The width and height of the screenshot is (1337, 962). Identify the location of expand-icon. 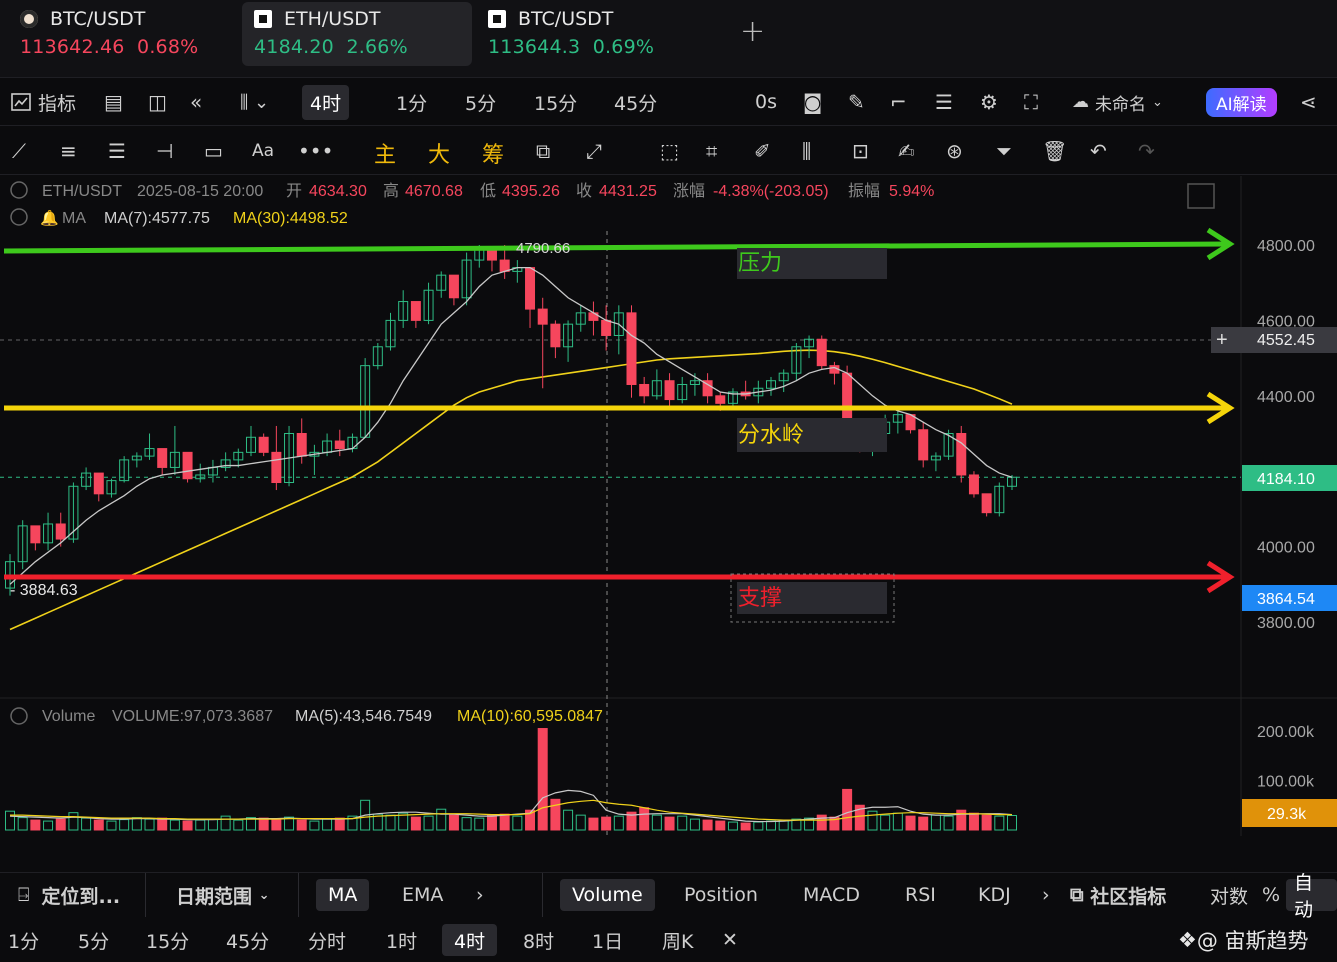
(1201, 196).